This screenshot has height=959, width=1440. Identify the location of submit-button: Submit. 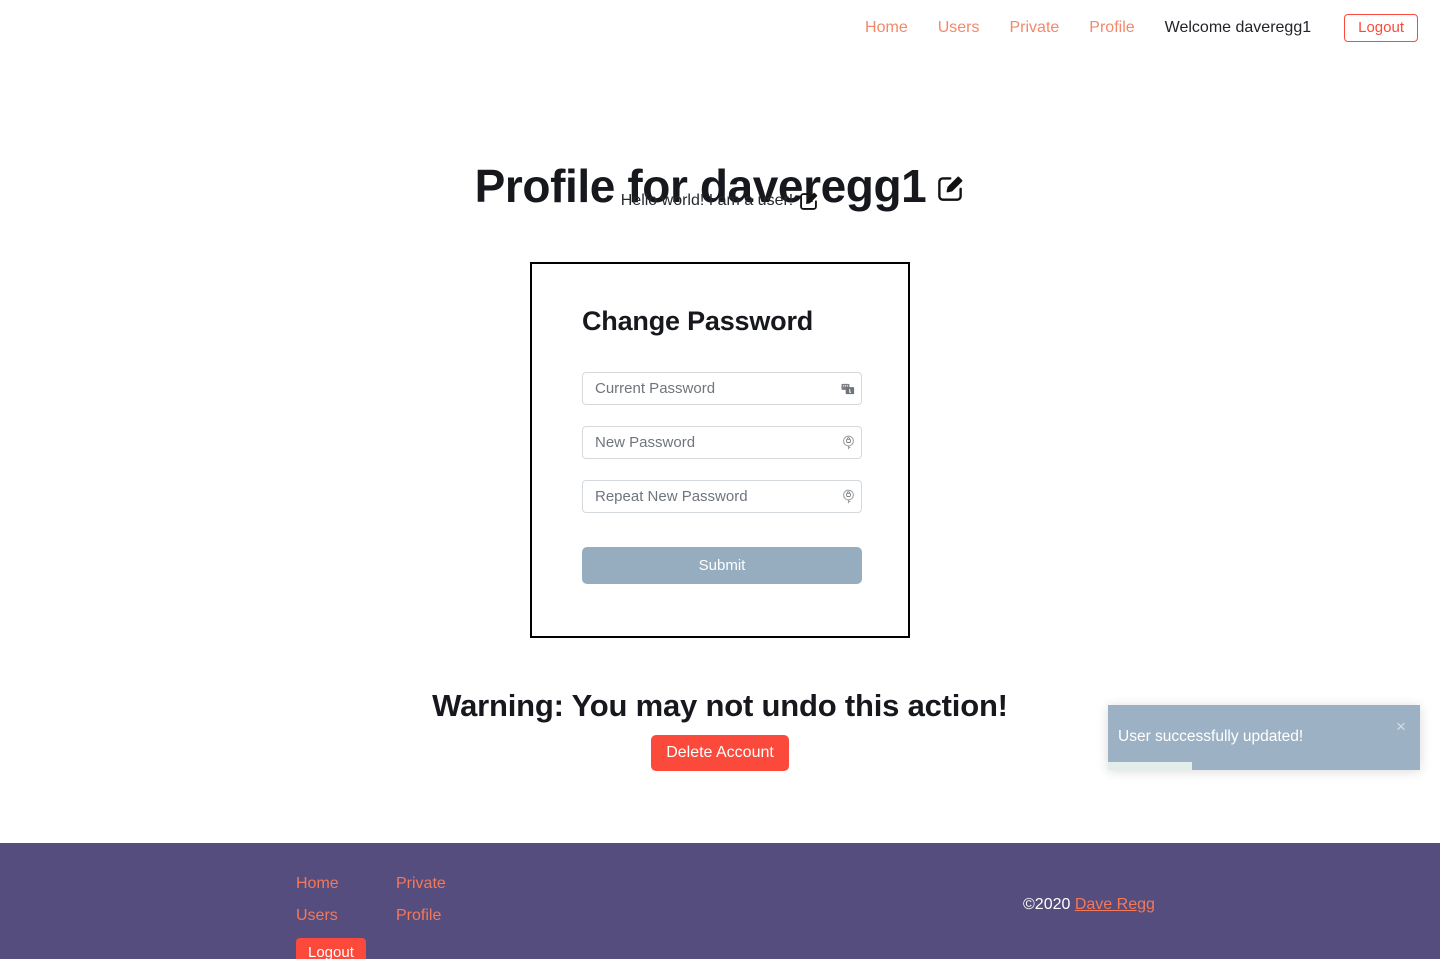
(722, 565).